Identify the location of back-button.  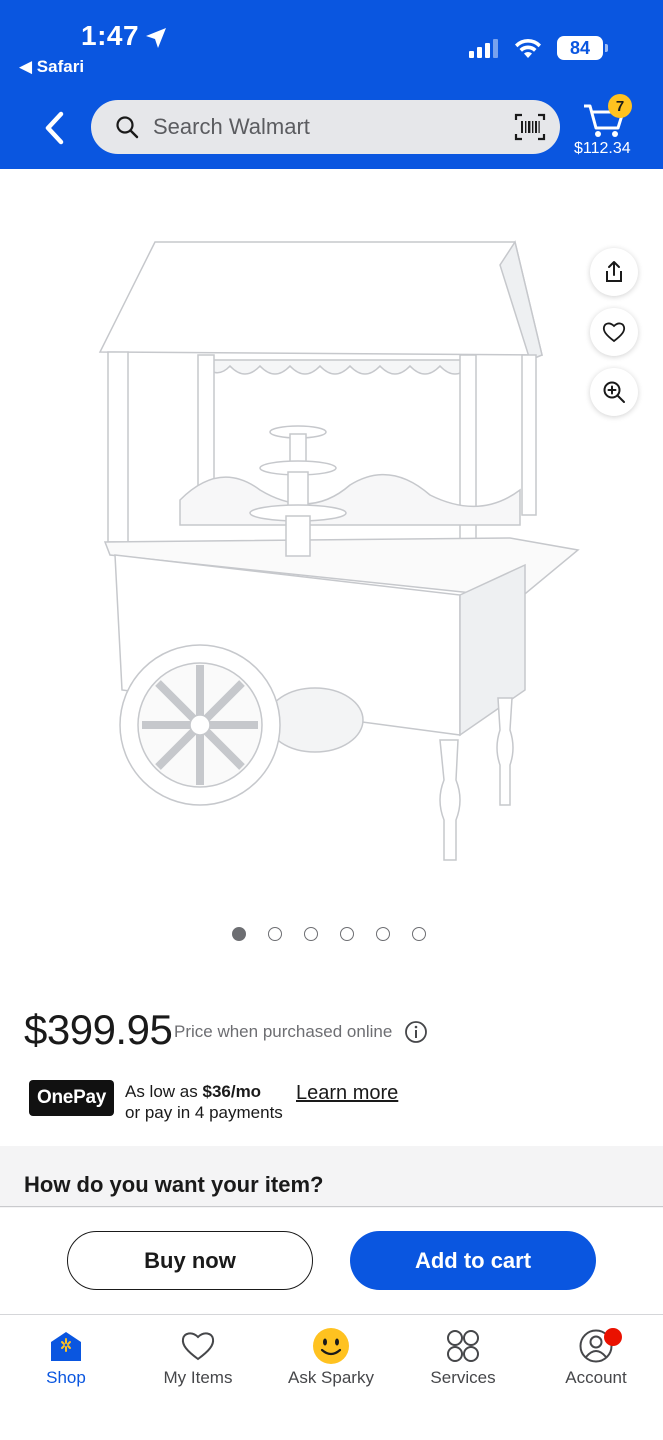
(54, 128).